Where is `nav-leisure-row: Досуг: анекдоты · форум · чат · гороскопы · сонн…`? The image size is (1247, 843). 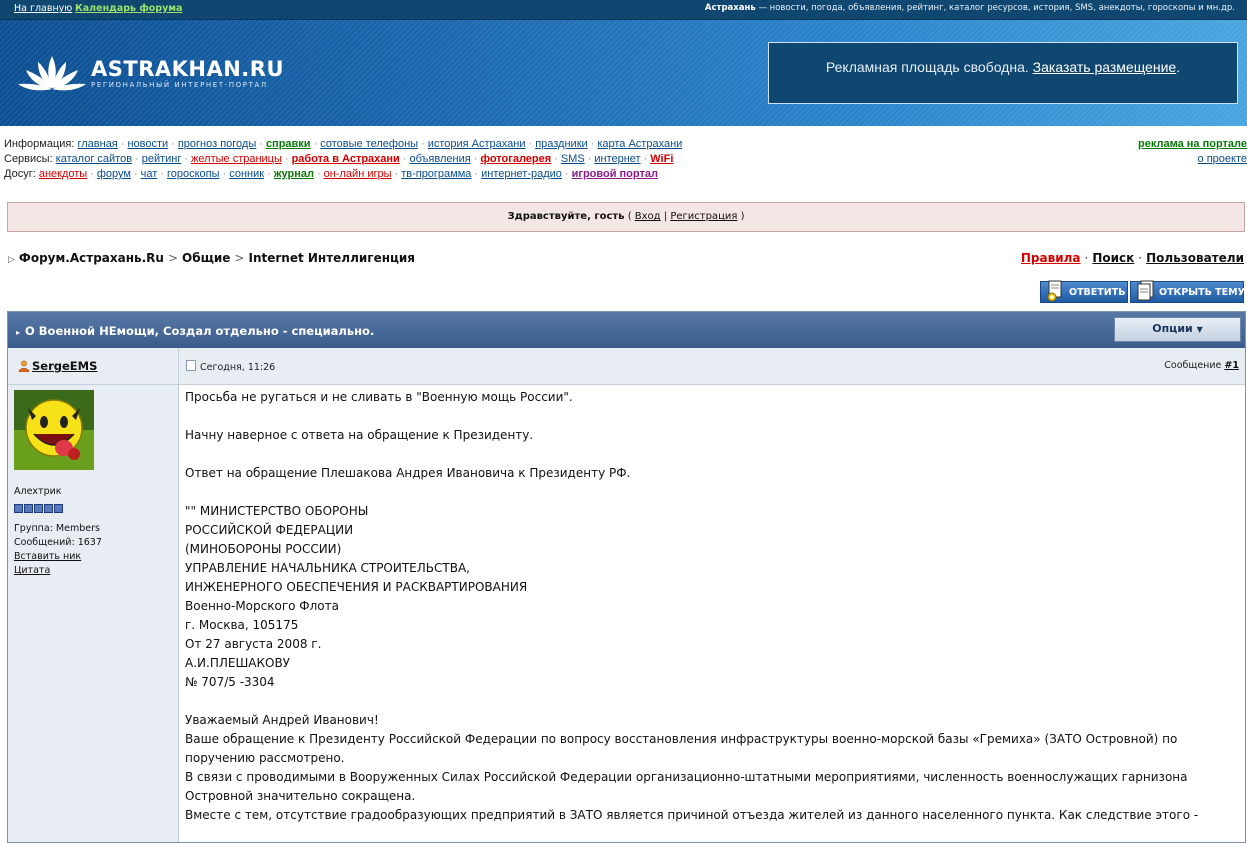
nav-leisure-row: Досуг: анекдоты · форум · чат · гороскопы · сонн… is located at coordinates (331, 174).